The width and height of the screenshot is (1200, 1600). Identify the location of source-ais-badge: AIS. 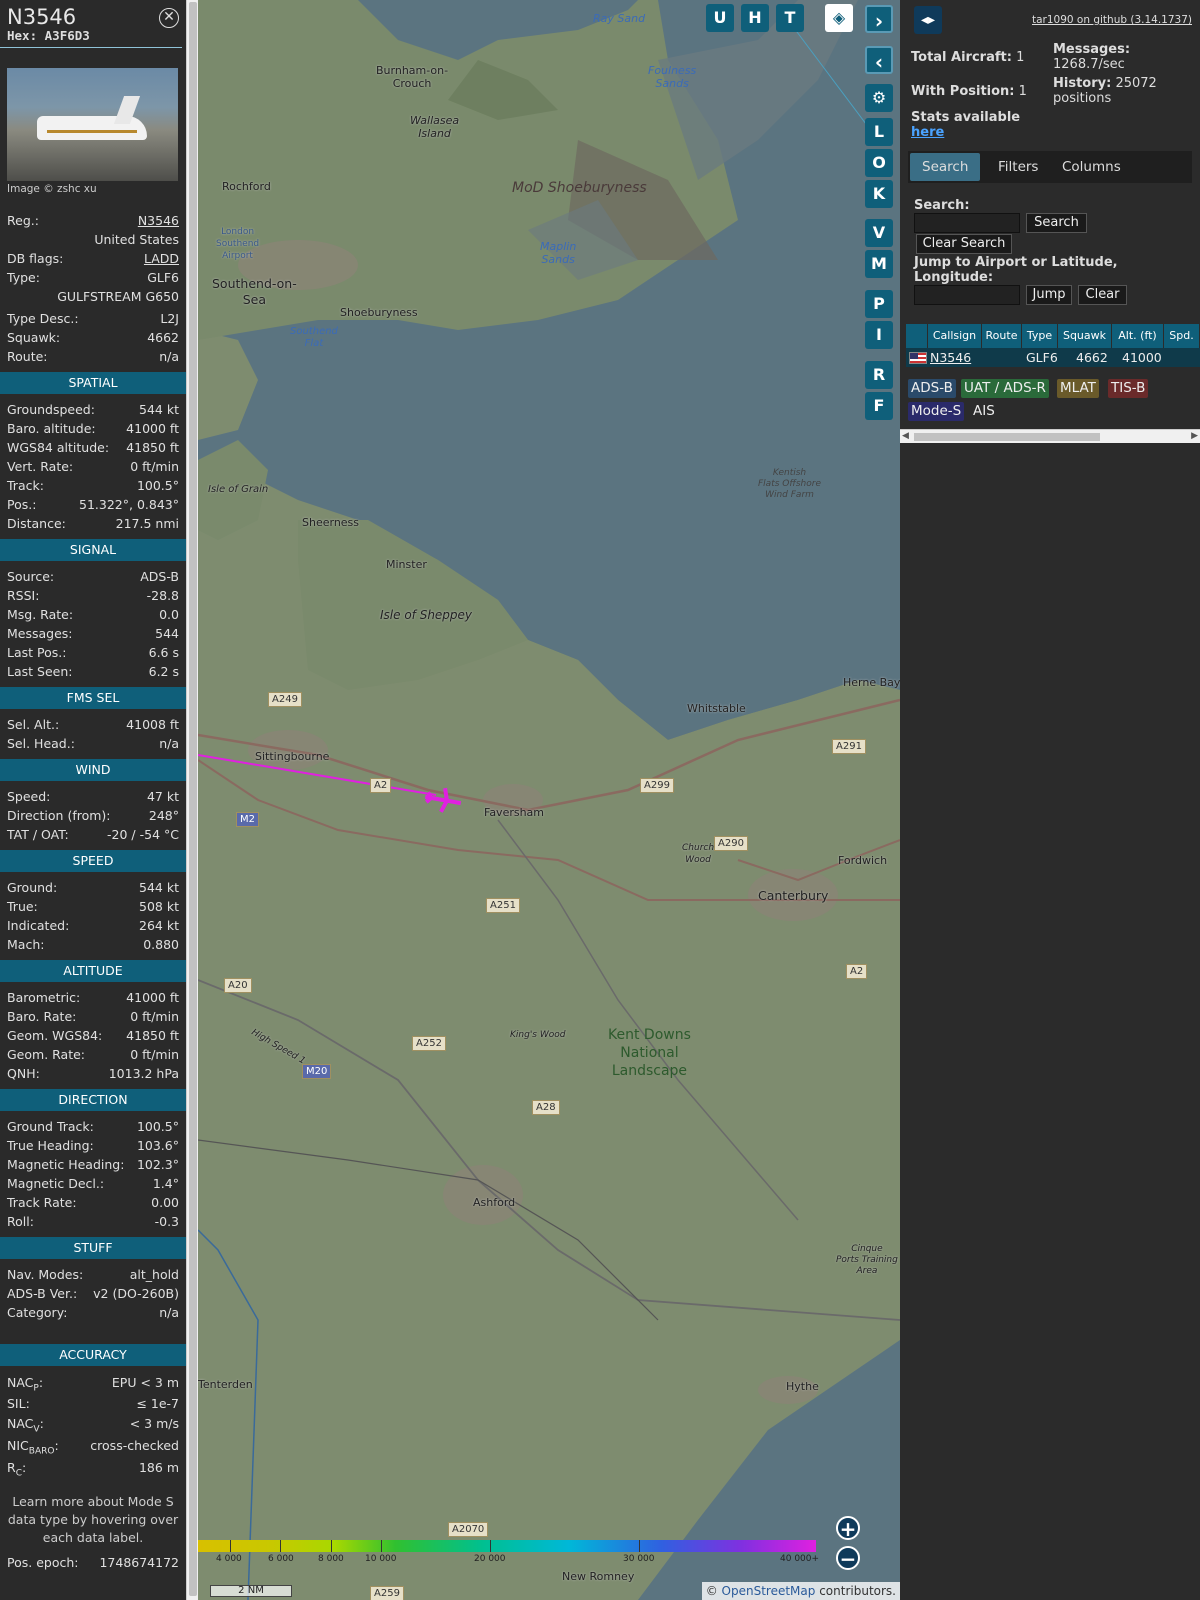
(984, 411).